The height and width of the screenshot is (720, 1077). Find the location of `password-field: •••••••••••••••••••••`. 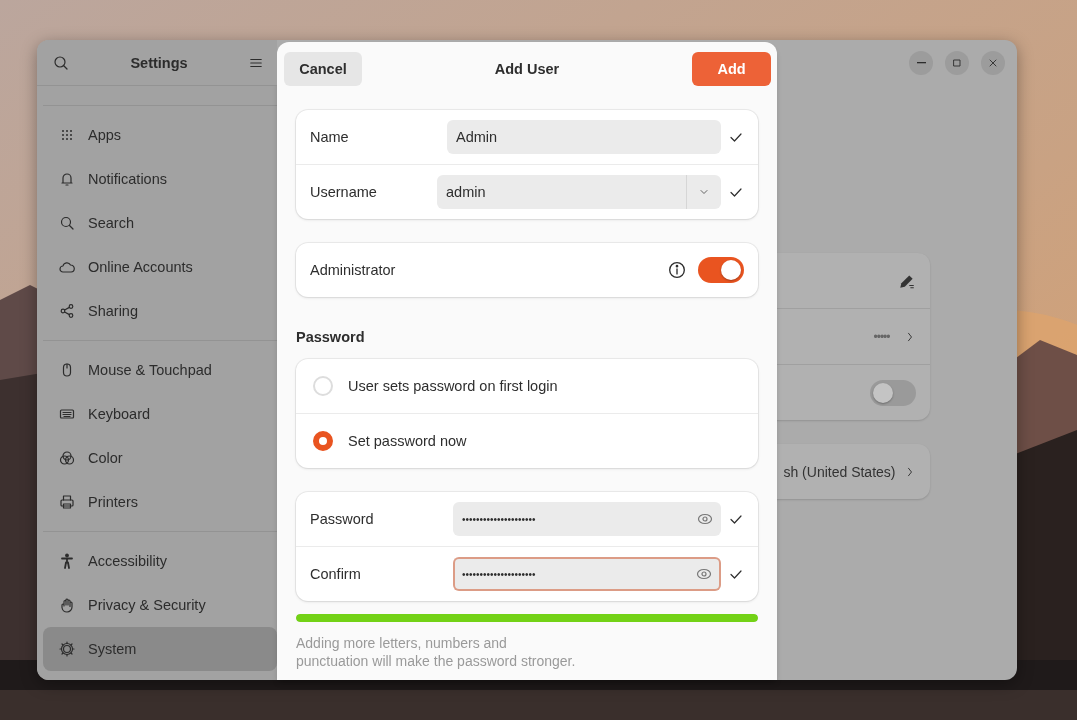

password-field: ••••••••••••••••••••• is located at coordinates (570, 519).